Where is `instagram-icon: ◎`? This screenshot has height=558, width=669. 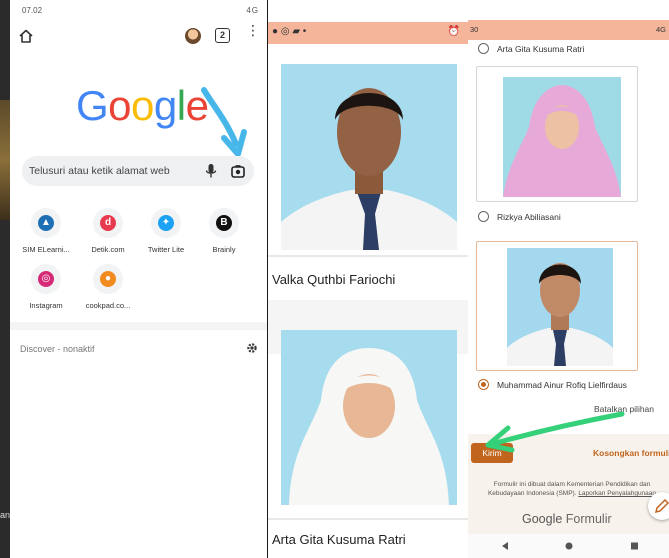
instagram-icon: ◎ is located at coordinates (46, 279).